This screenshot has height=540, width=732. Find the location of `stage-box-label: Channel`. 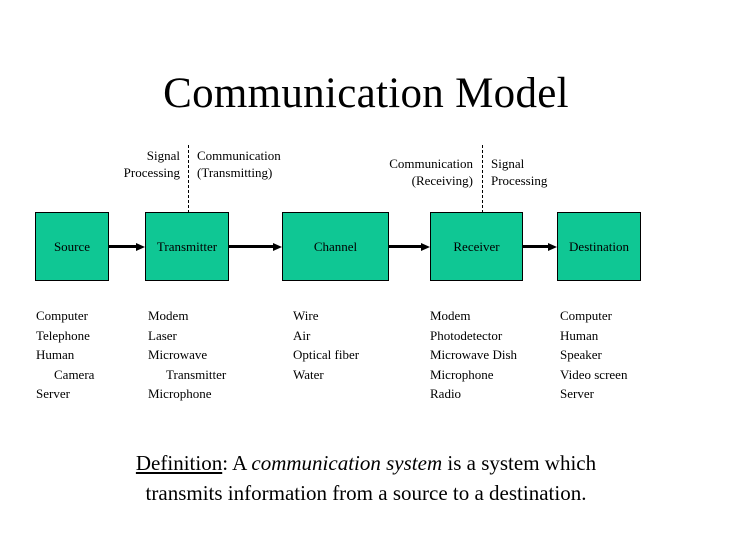

stage-box-label: Channel is located at coordinates (335, 246).